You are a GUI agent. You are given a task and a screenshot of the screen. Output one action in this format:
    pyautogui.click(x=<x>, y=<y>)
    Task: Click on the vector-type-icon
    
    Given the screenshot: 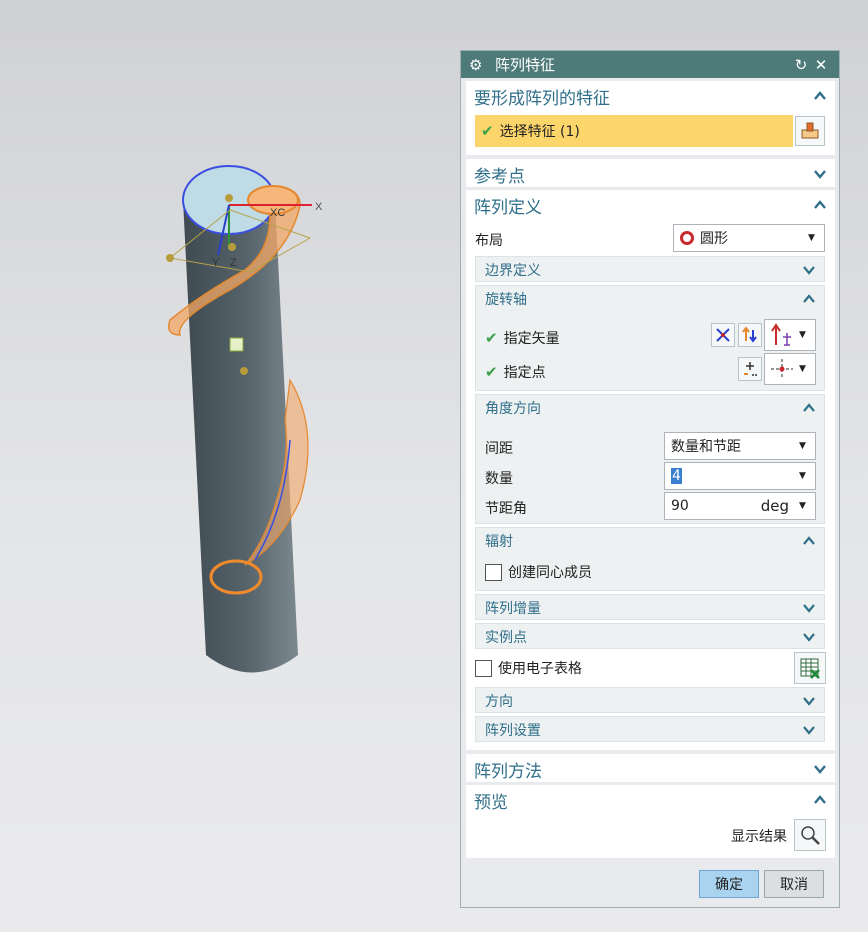 What is the action you would take?
    pyautogui.click(x=781, y=334)
    